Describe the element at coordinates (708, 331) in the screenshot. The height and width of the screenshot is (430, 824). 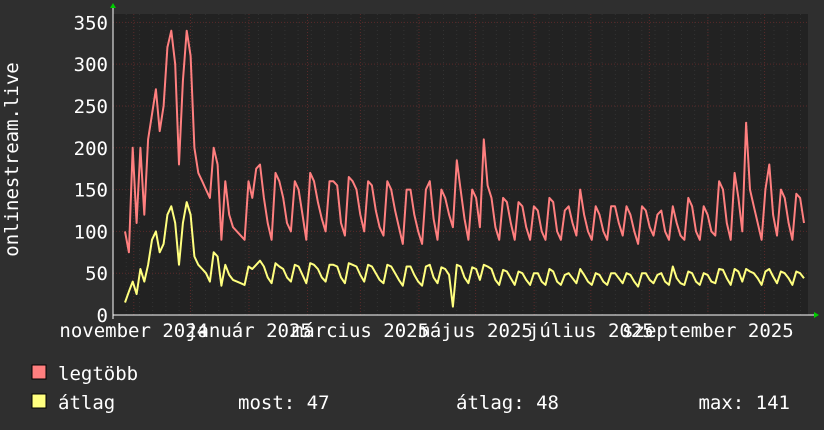
I see `x-tick-label: szeptember 2025` at that location.